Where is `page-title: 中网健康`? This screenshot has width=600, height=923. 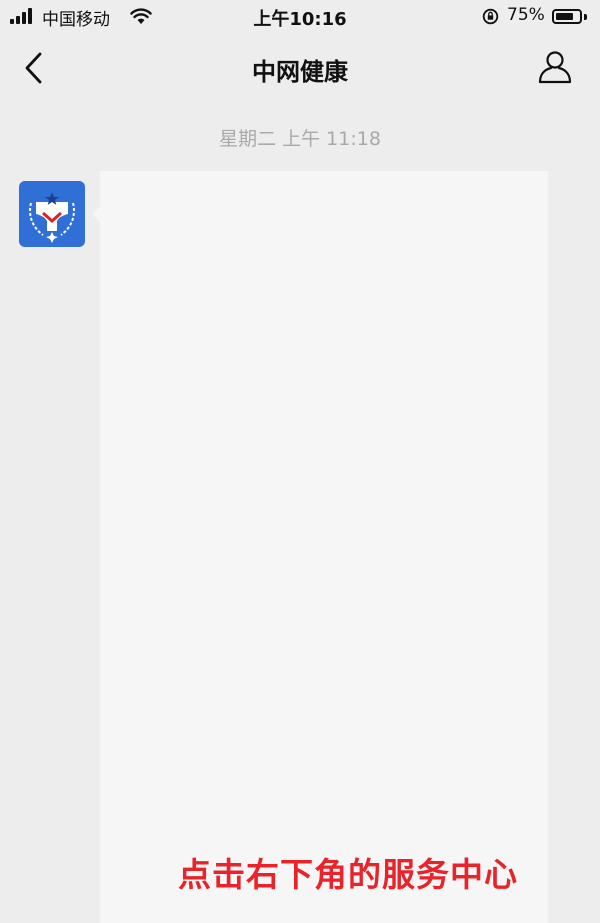 page-title: 中网健康 is located at coordinates (300, 72).